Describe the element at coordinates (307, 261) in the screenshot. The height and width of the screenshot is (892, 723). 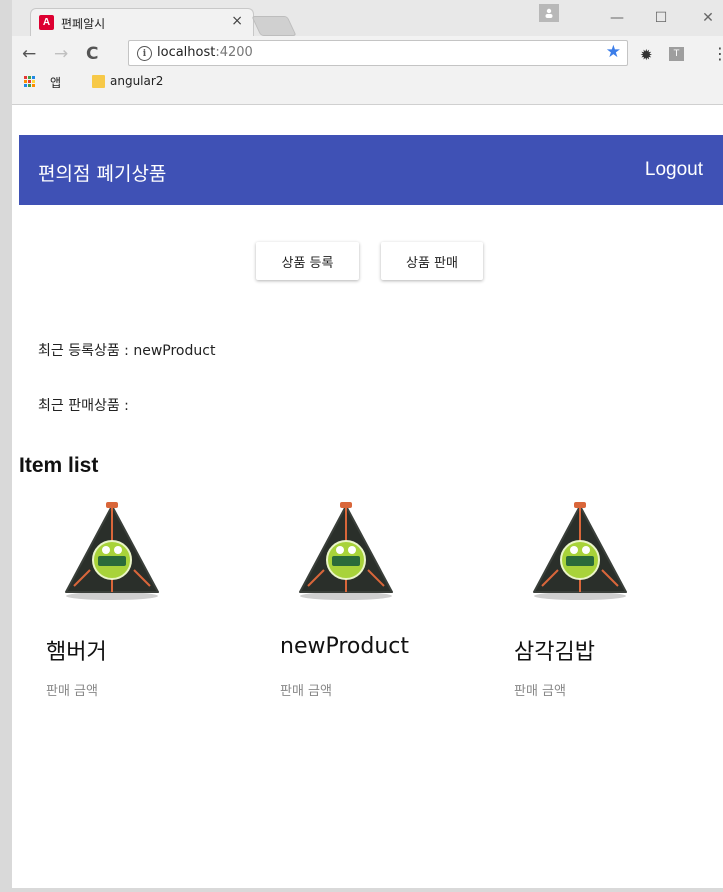
I see `register-product-button: 상품 등록` at that location.